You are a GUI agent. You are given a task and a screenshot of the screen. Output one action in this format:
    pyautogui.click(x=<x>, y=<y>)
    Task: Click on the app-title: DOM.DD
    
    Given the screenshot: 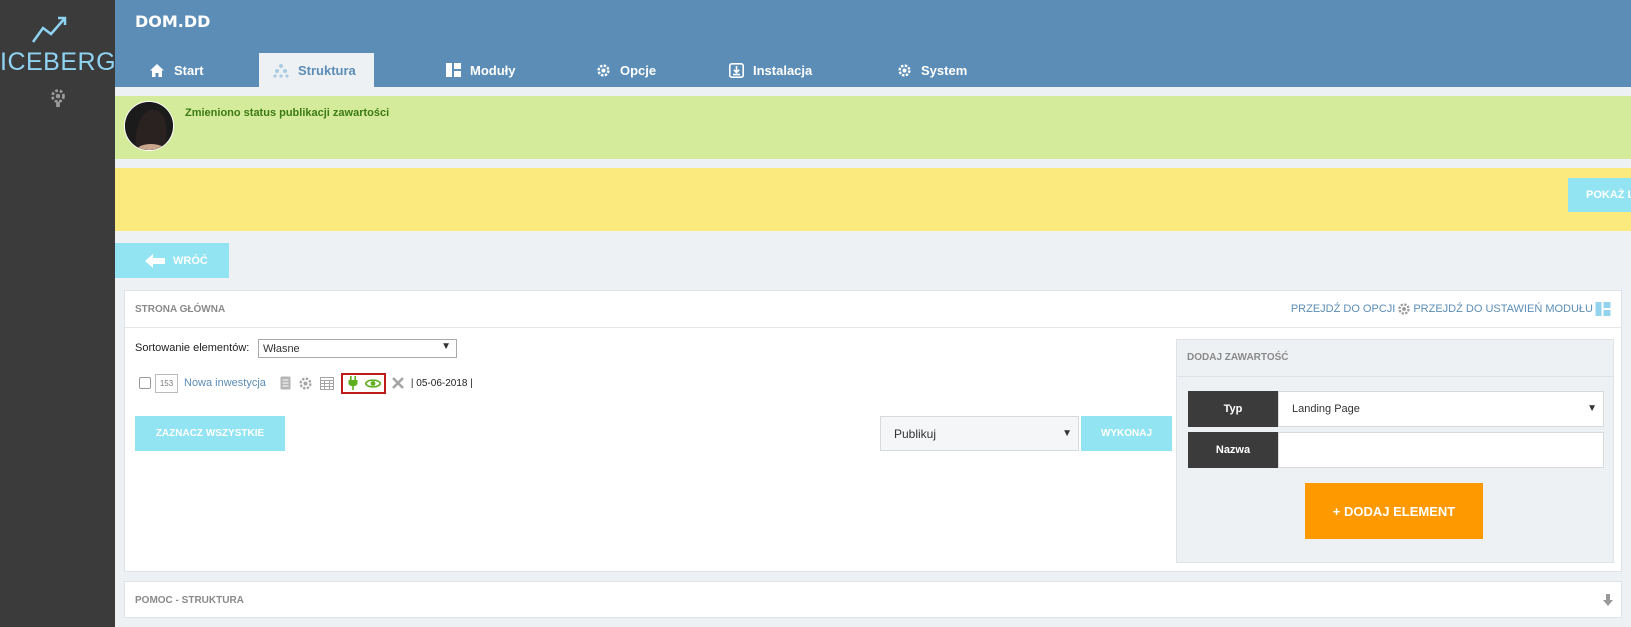 What is the action you would take?
    pyautogui.click(x=173, y=21)
    